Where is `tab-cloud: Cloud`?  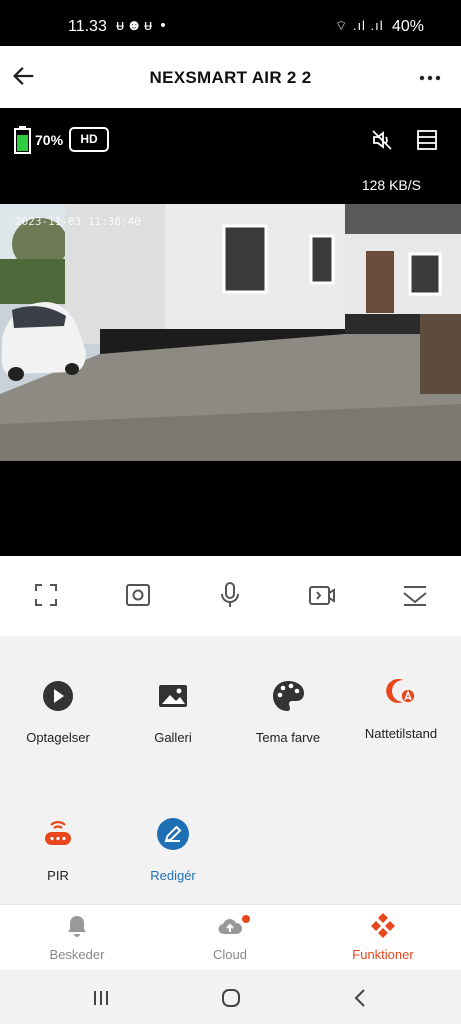
tab-cloud: Cloud is located at coordinates (230, 937).